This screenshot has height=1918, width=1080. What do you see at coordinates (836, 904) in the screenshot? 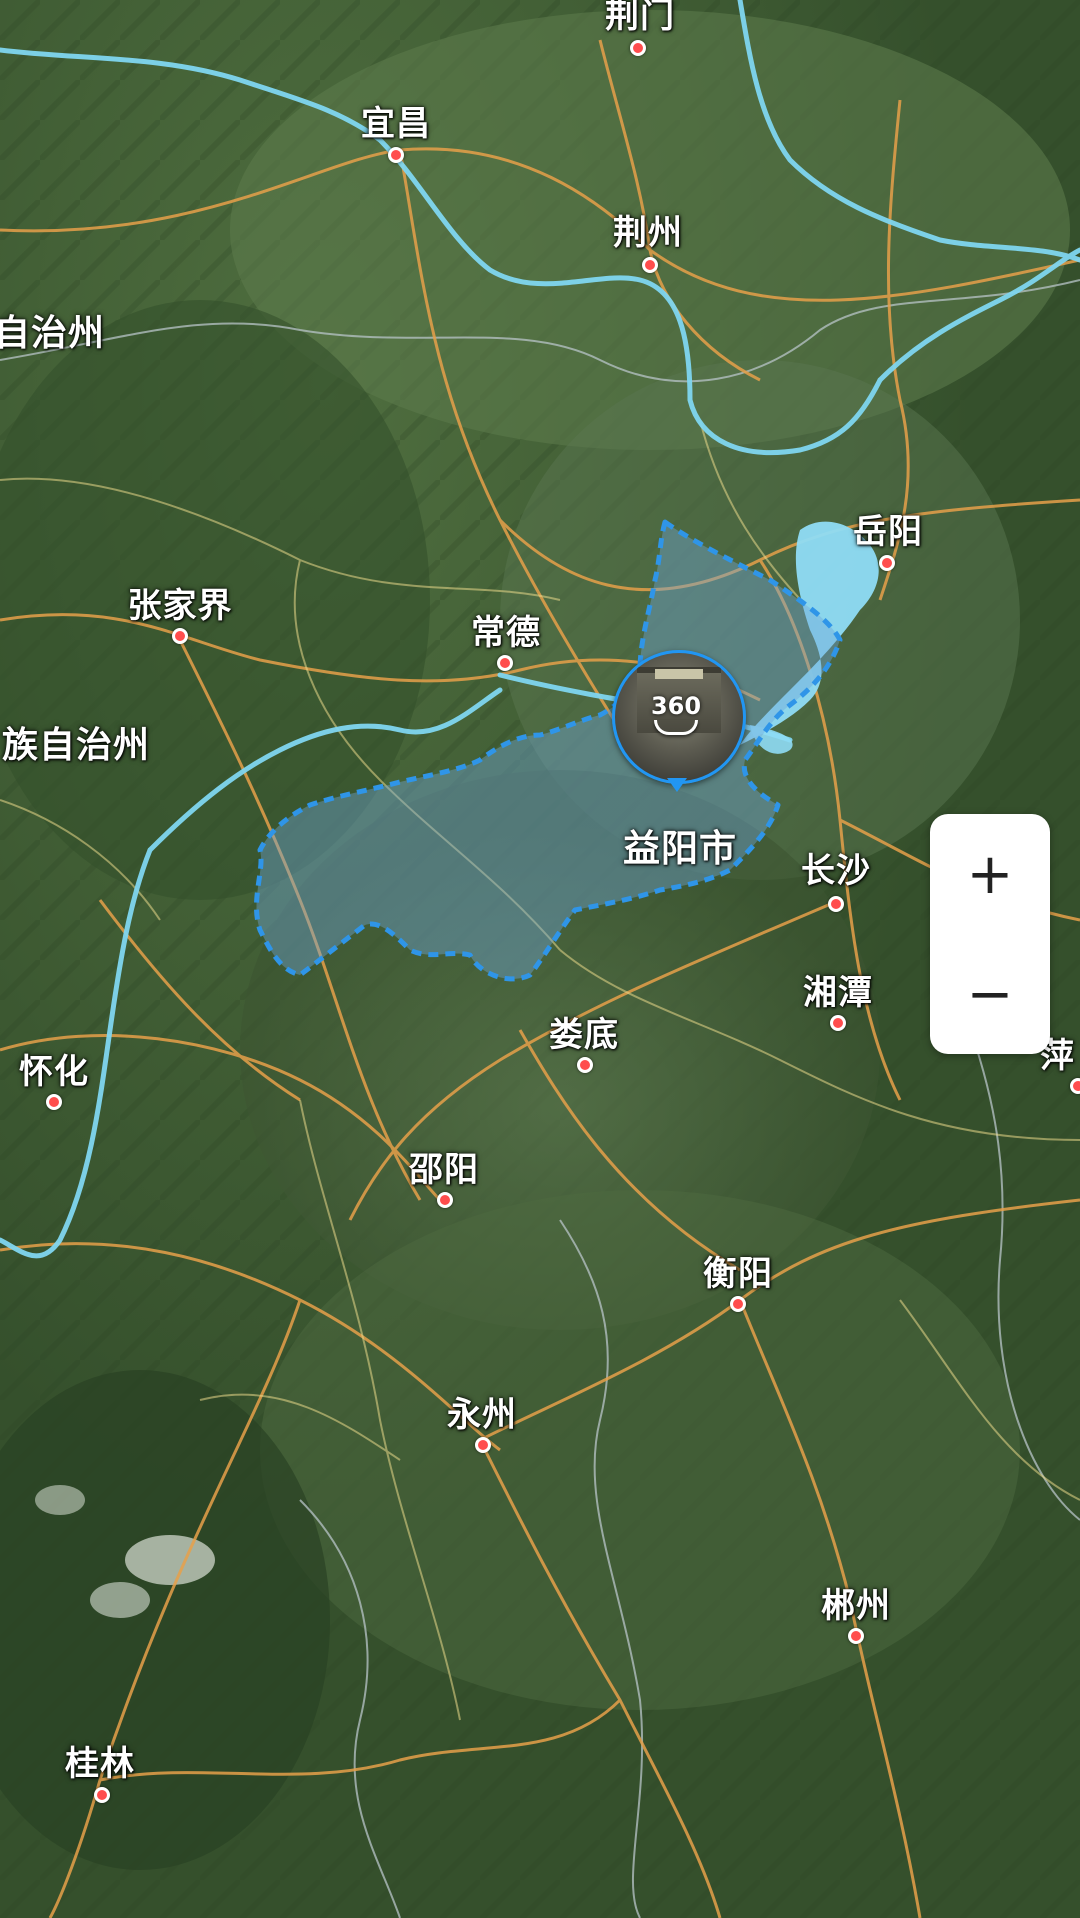
I see `city-dot-changsha` at bounding box center [836, 904].